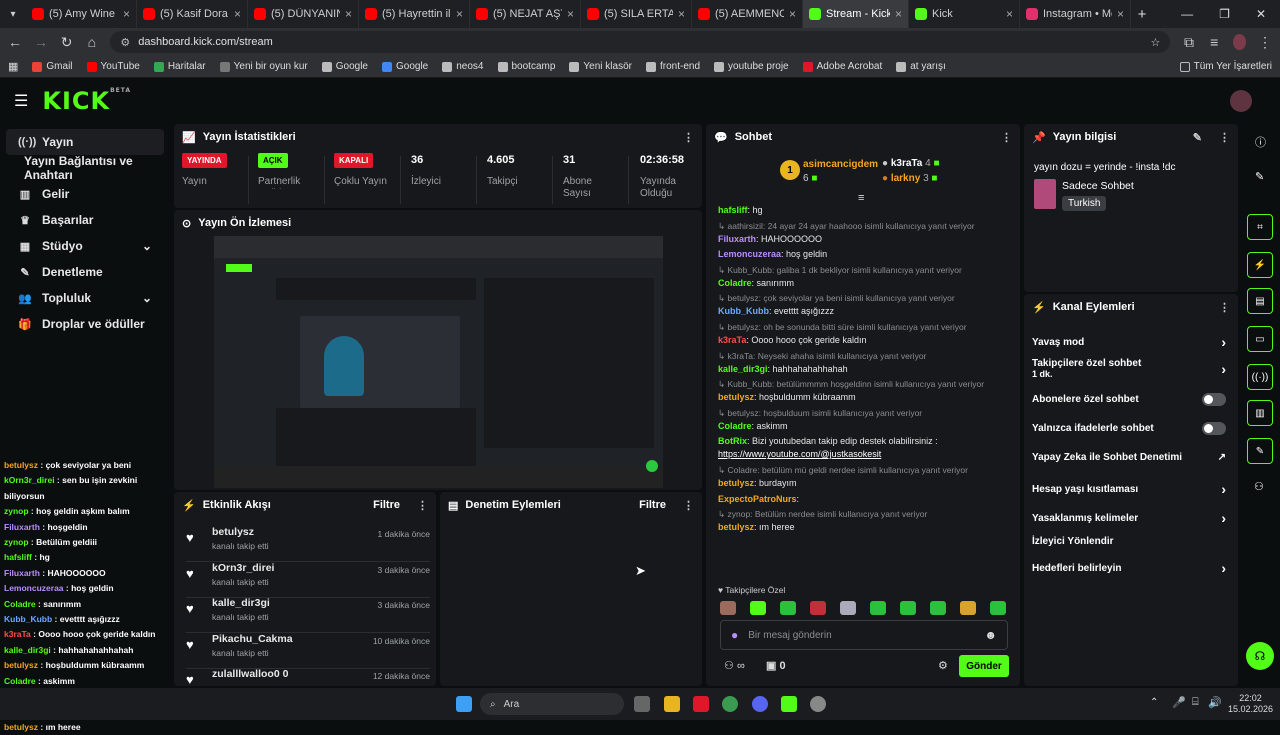  I want to click on sidebar-item-droplar: 🎁 Droplar ve ödüller, so click(85, 324).